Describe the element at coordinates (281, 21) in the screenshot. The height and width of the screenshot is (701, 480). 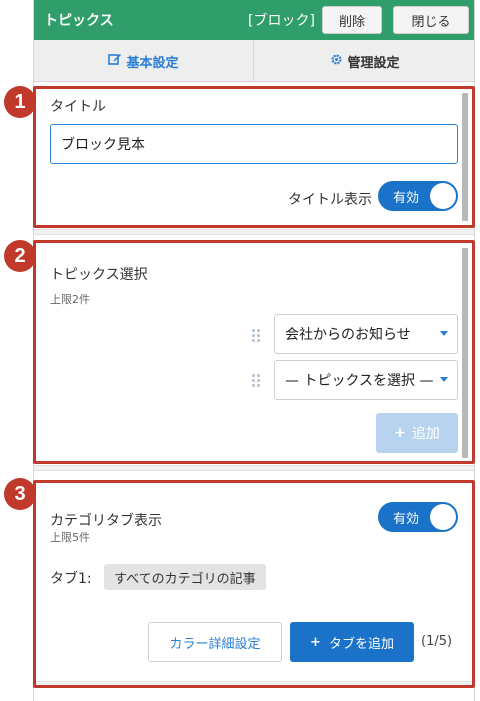
I see `block-type-label: [ブロック]` at that location.